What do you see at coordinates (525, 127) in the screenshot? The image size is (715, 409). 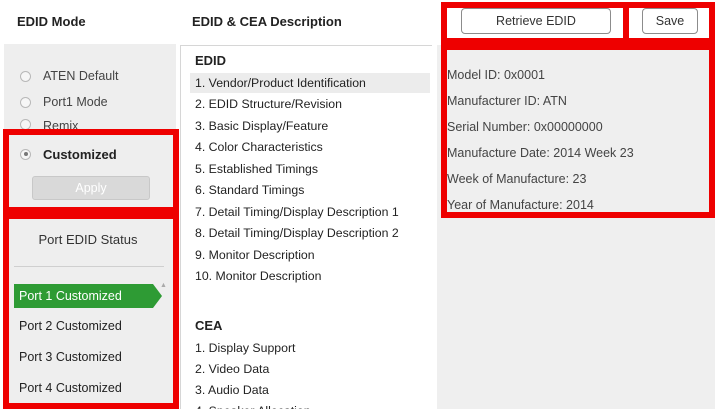 I see `serial-number-text: Serial Number: 0x00000000` at bounding box center [525, 127].